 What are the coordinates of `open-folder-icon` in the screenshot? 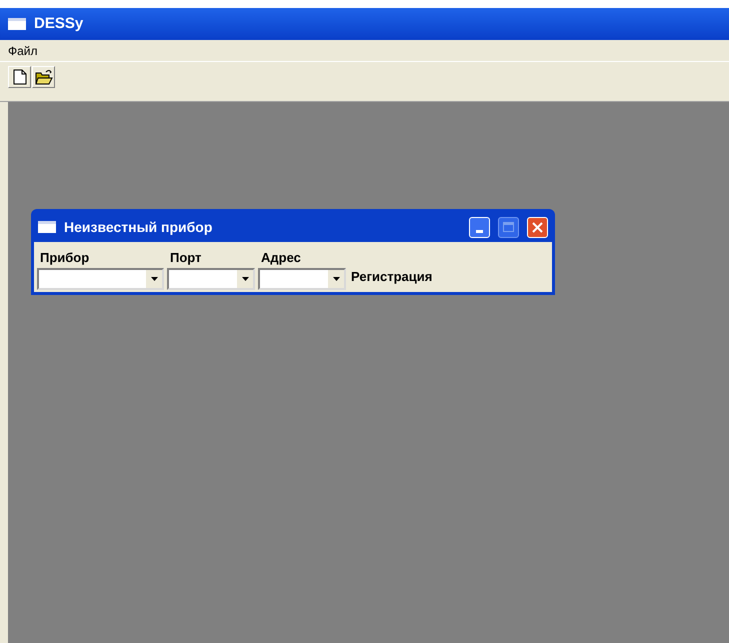 It's located at (43, 77).